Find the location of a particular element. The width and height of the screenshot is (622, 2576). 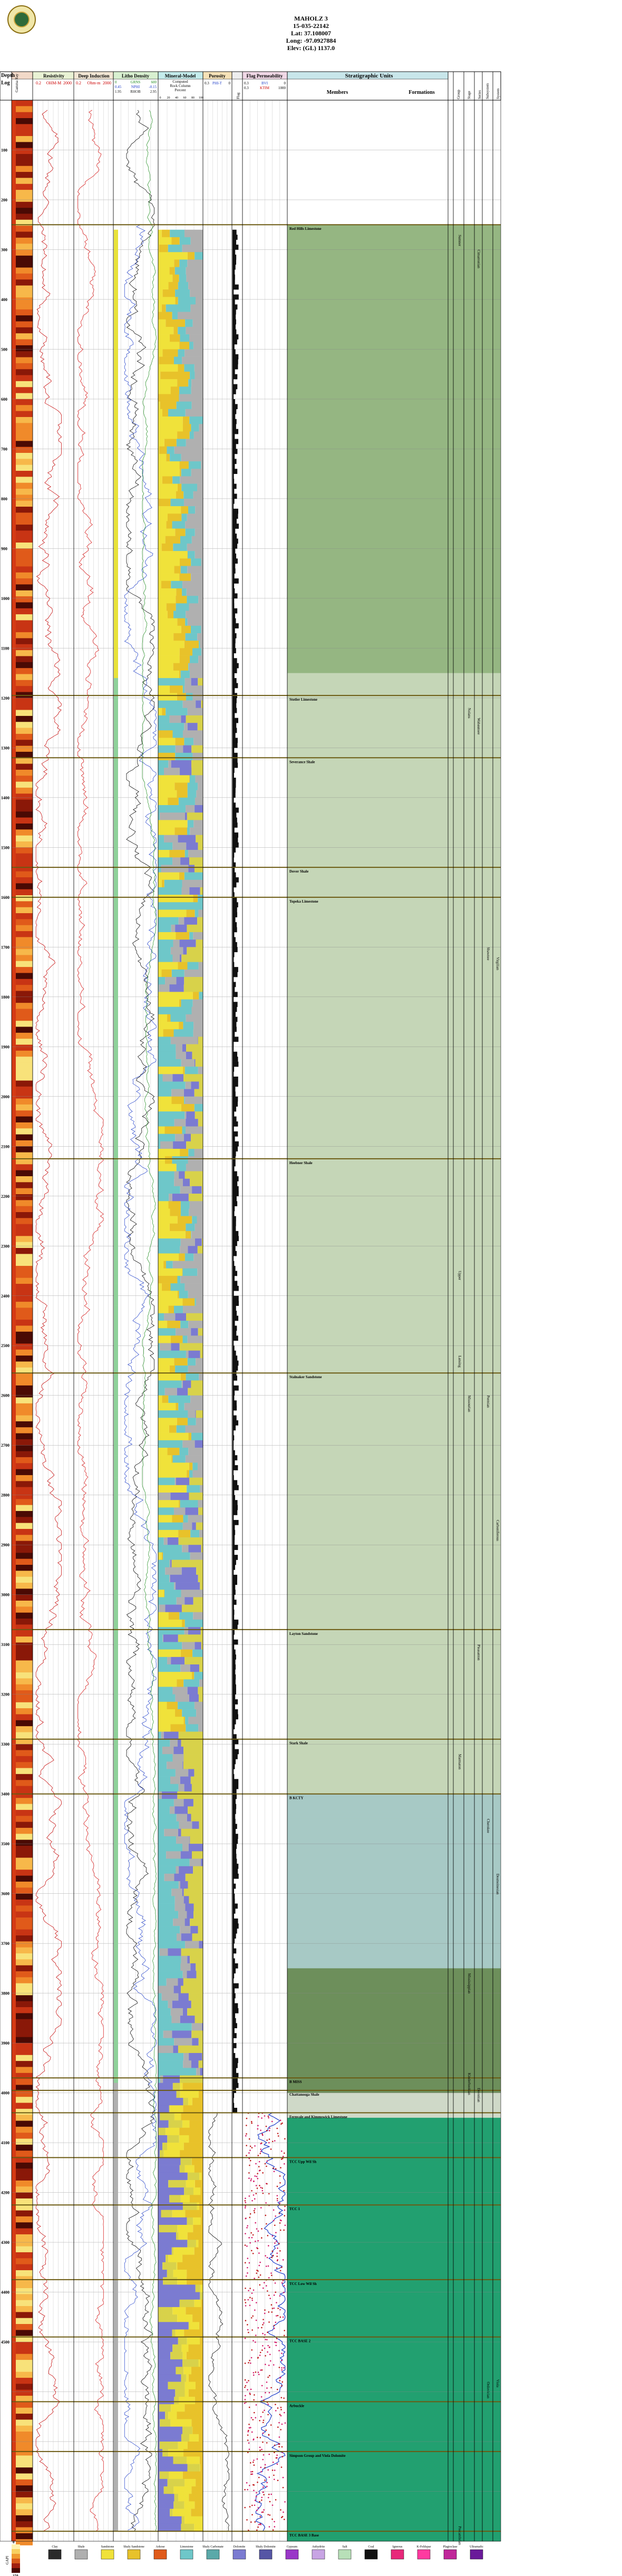

deep-scale-min: 0.2 is located at coordinates (78, 83).